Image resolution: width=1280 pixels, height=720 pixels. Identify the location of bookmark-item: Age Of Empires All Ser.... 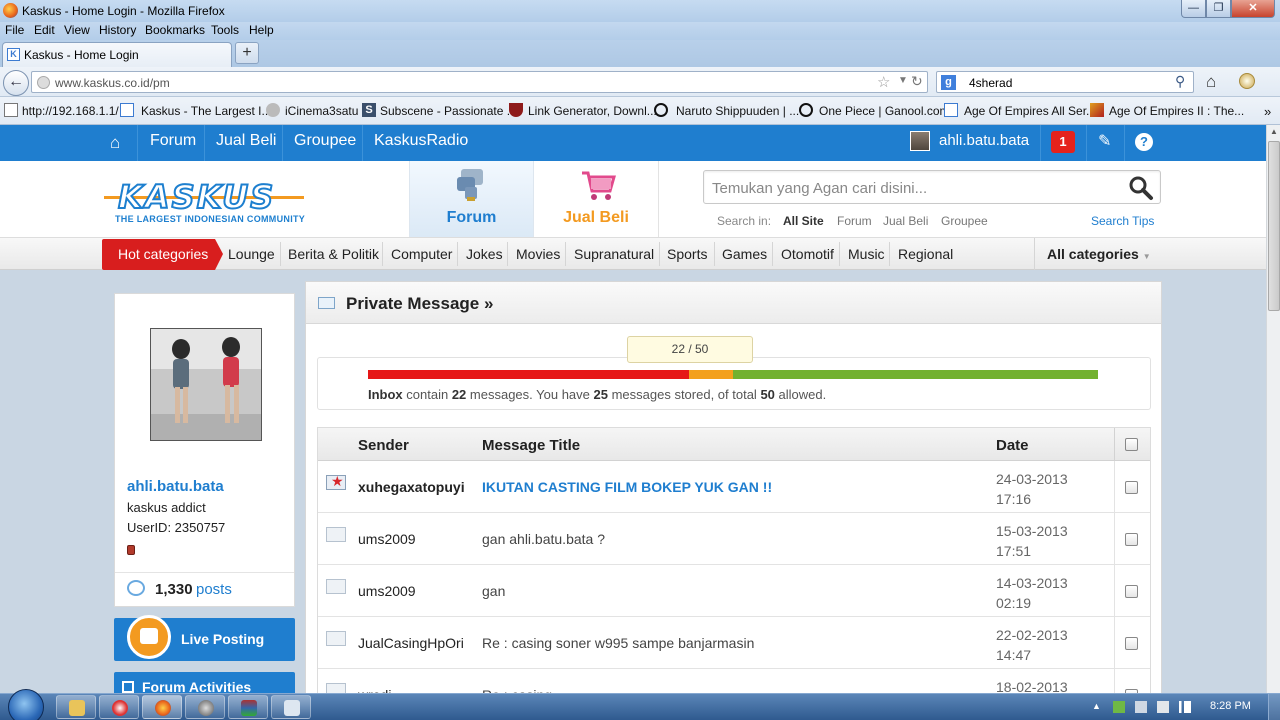
(1030, 111).